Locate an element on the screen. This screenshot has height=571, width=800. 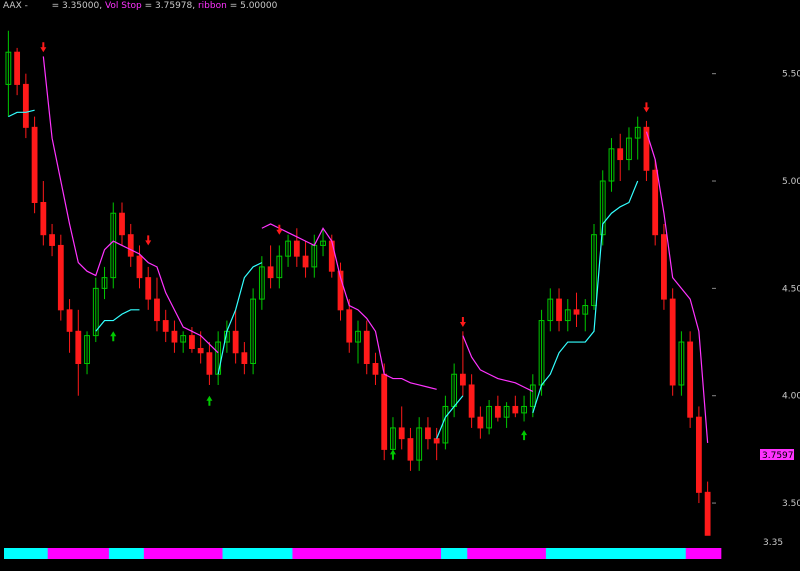
y-tick-label: 5.00 is located at coordinates (791, 182).